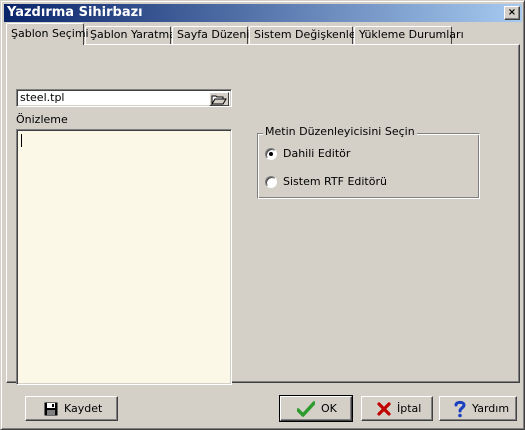  What do you see at coordinates (75, 12) in the screenshot?
I see `window-title: Yazdırma Sihirbazı` at bounding box center [75, 12].